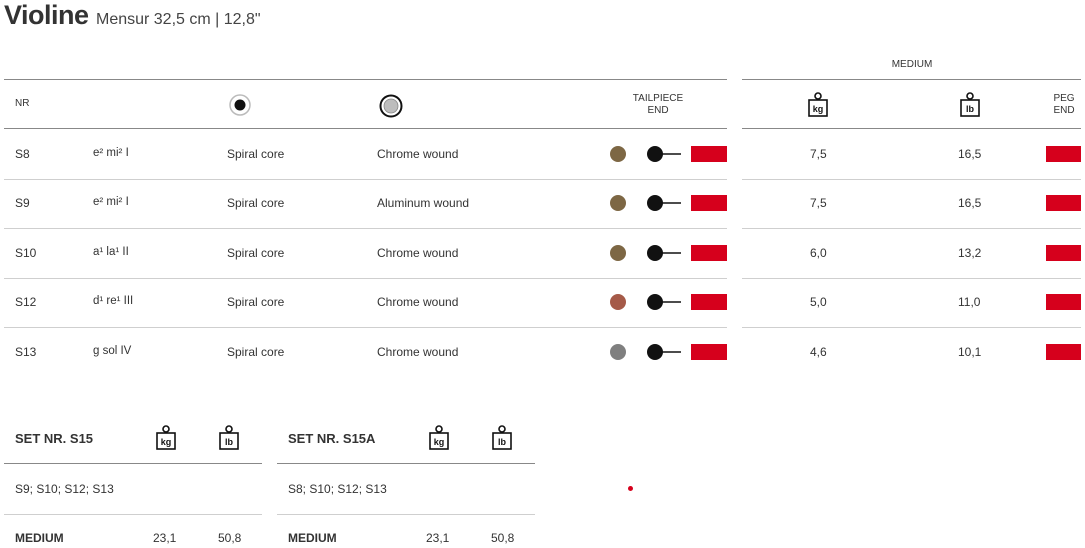 This screenshot has height=548, width=1085. I want to click on column-header-nr: NR, so click(22, 103).